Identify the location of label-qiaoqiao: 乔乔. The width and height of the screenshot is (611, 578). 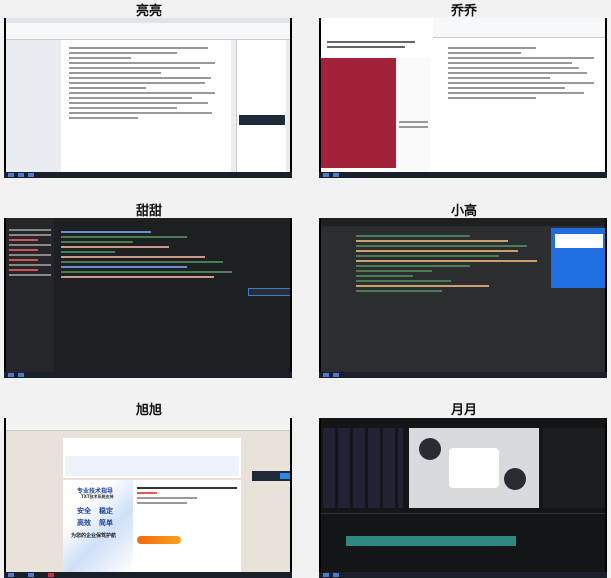
(463, 11).